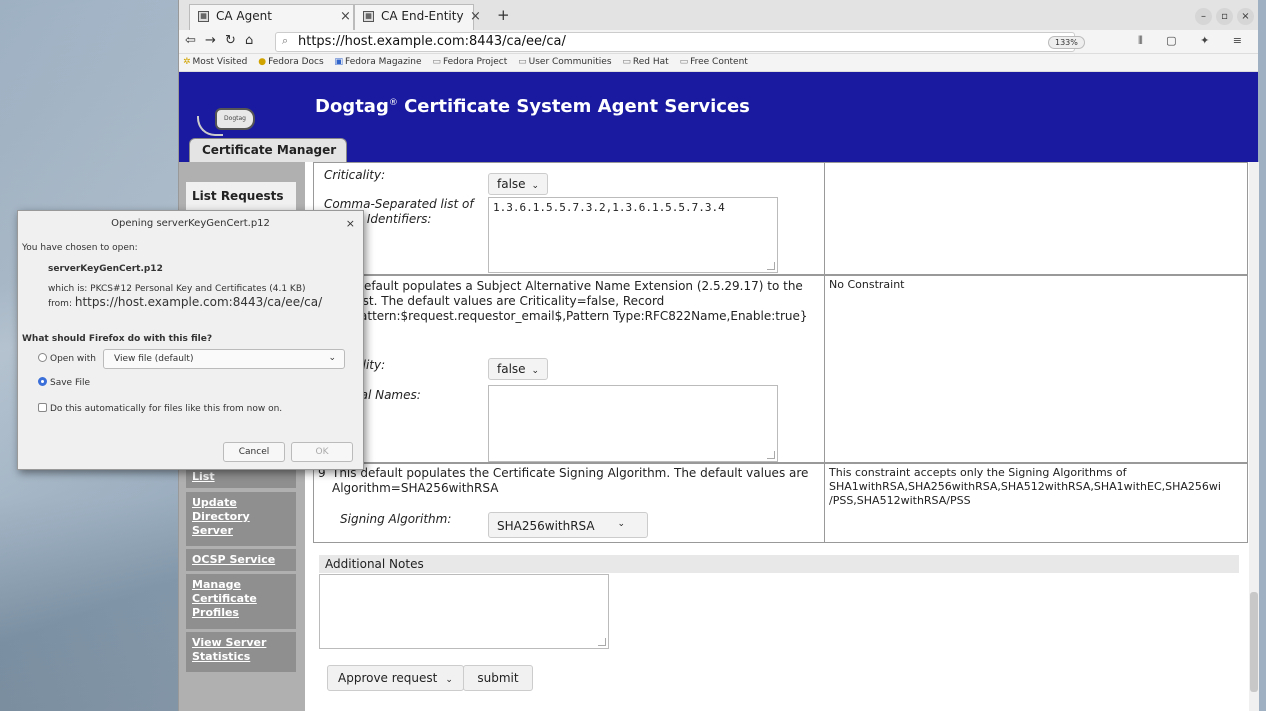 This screenshot has width=1266, height=711. Describe the element at coordinates (503, 15) in the screenshot. I see `new-tab-icon: +` at that location.